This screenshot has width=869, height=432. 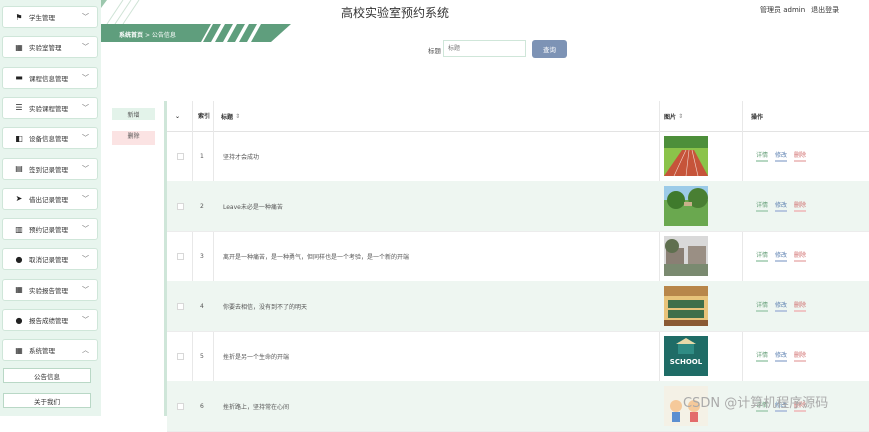 What do you see at coordinates (42, 351) in the screenshot?
I see `sidebar-item-label: 系统管理` at bounding box center [42, 351].